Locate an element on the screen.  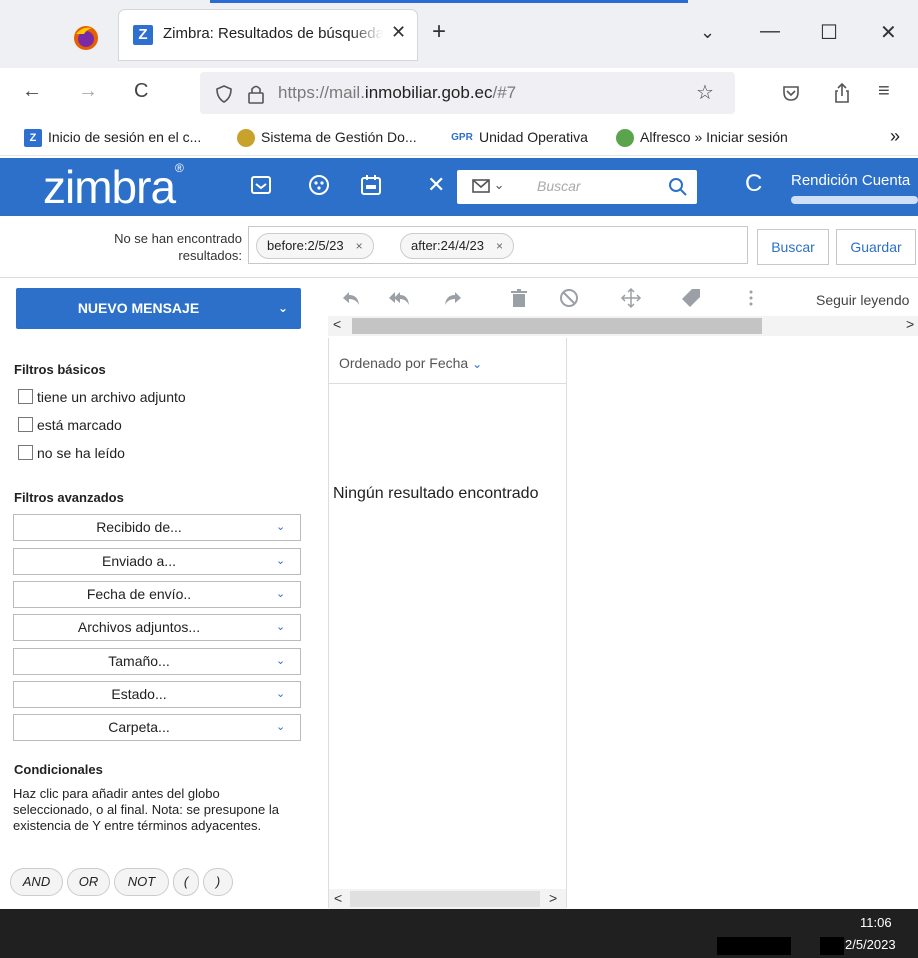
filter-folder: Carpeta... ⌄ is located at coordinates (157, 727).